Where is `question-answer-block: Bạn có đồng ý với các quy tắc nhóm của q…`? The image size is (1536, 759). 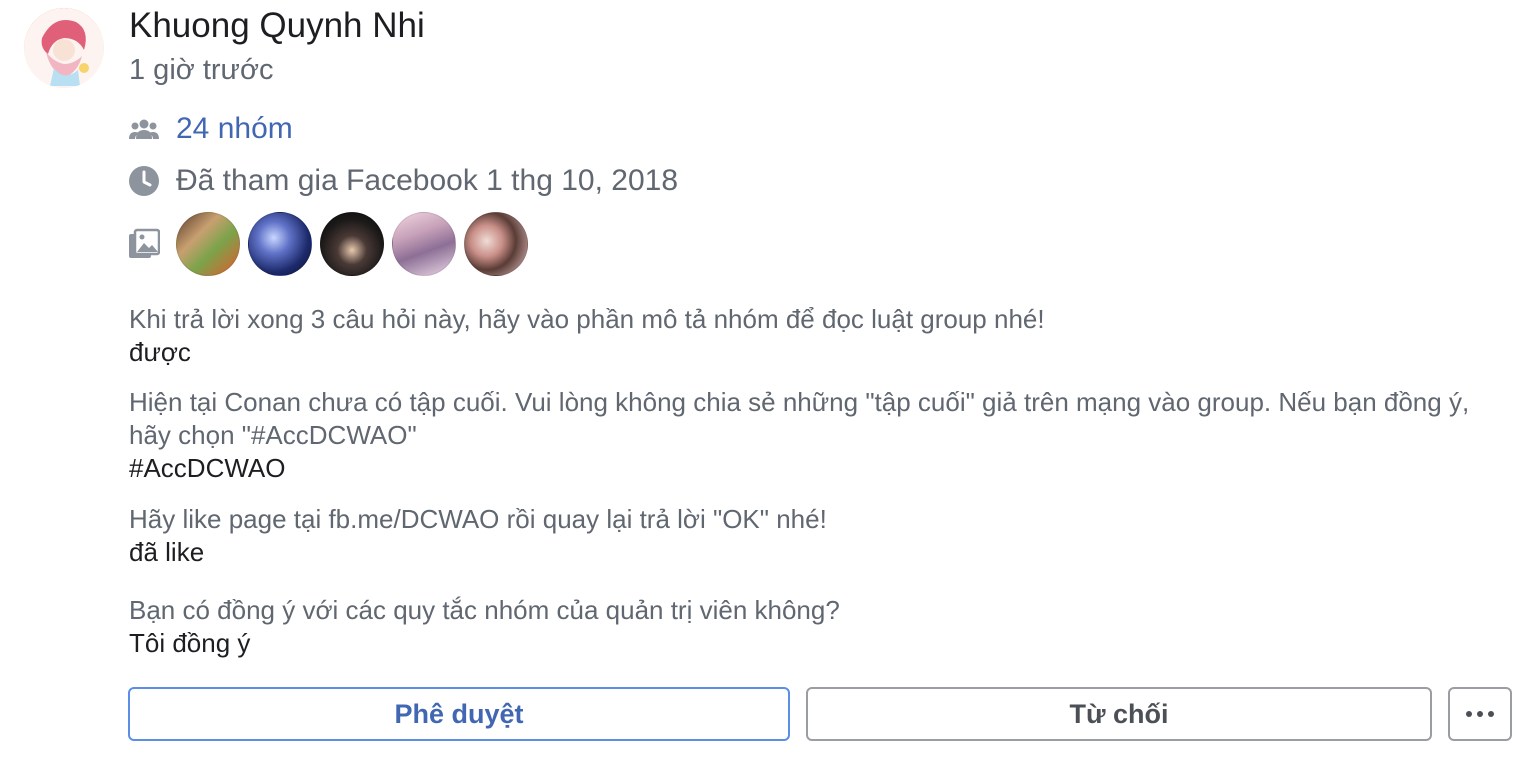 question-answer-block: Bạn có đồng ý với các quy tắc nhóm của q… is located at coordinates (809, 627).